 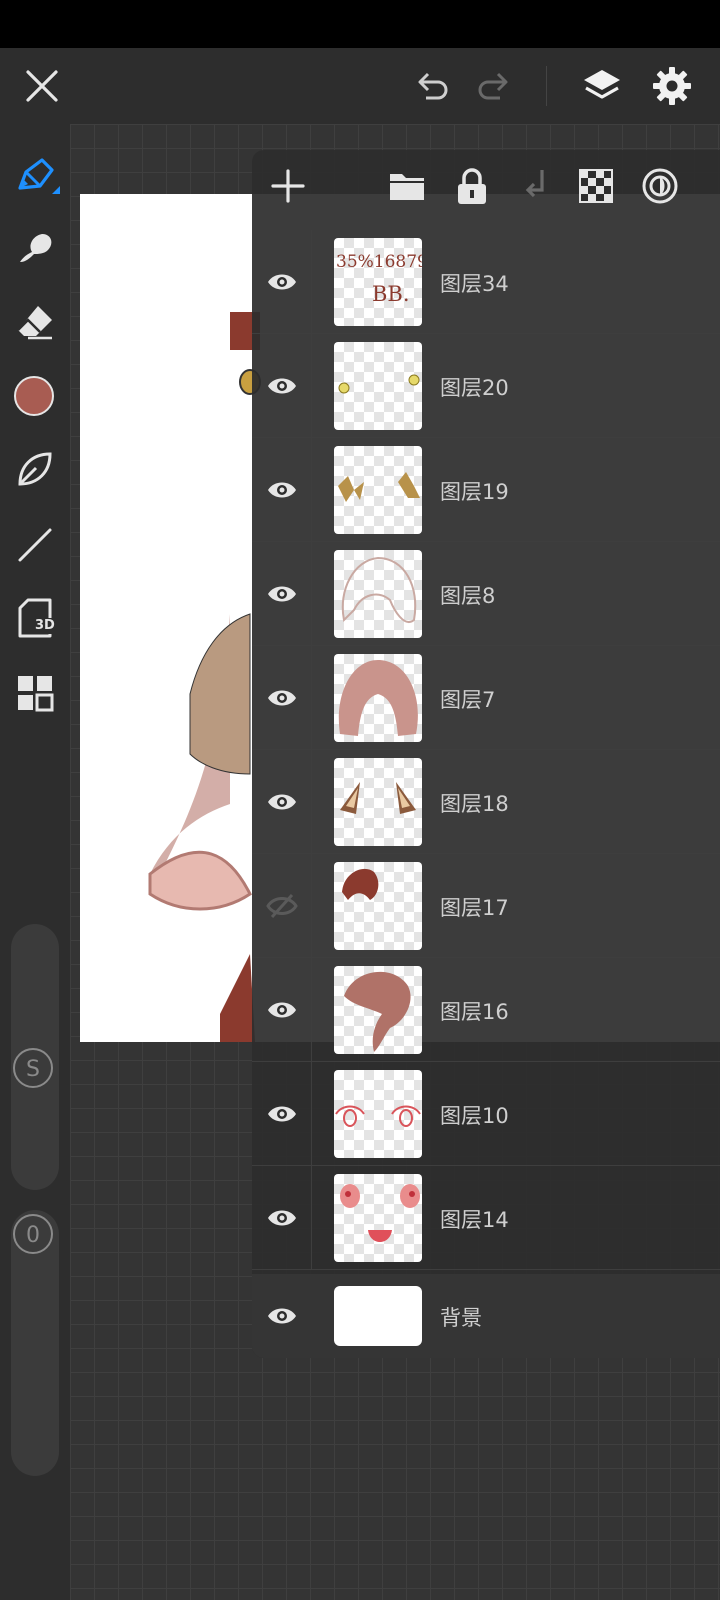 What do you see at coordinates (42, 86) in the screenshot?
I see `close-icon` at bounding box center [42, 86].